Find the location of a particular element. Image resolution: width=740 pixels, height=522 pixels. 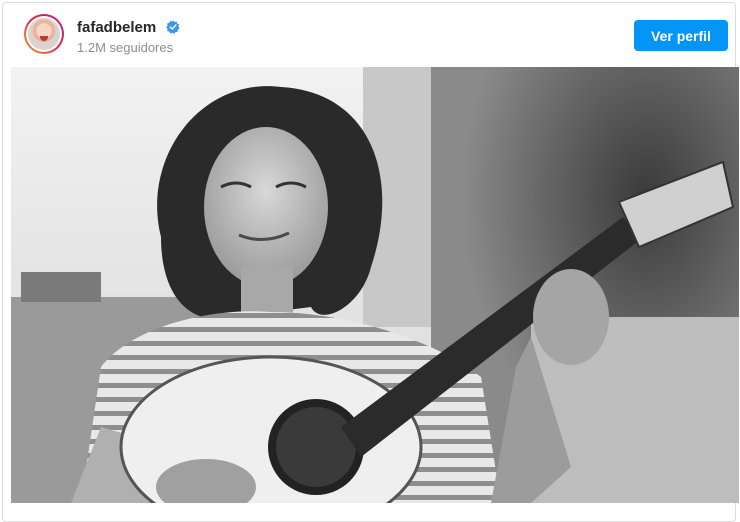

avatar-photo is located at coordinates (44, 34).